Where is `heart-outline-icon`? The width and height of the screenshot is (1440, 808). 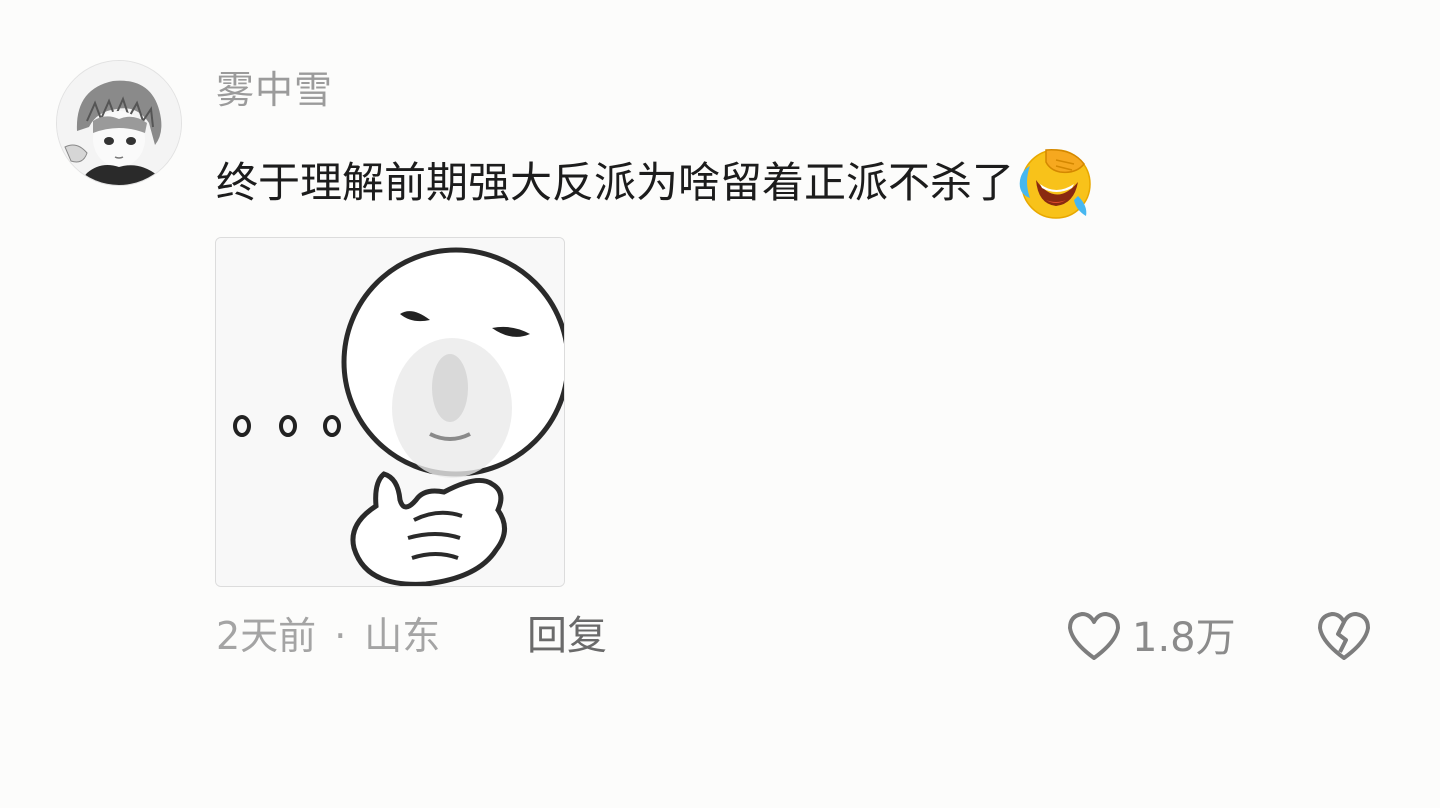 heart-outline-icon is located at coordinates (1094, 638).